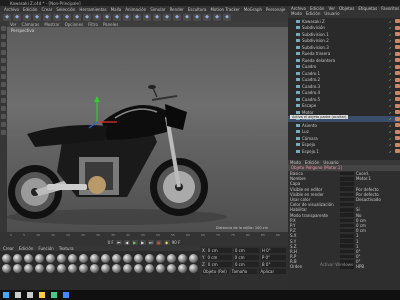 Image resolution: width=400 pixels, height=300 pixels. Describe the element at coordinates (158, 242) in the screenshot. I see `record-button: ●` at that location.